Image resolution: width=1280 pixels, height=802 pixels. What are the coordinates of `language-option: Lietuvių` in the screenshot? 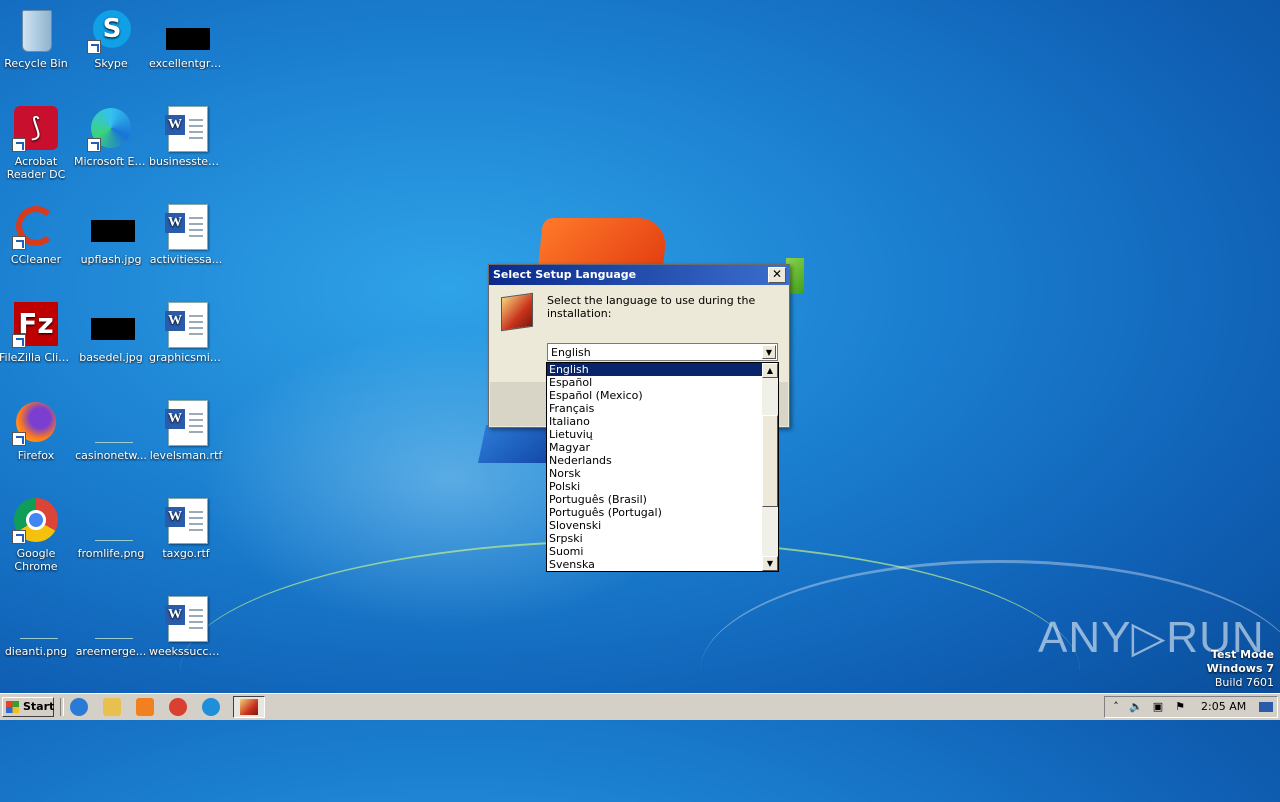 It's located at (655, 434).